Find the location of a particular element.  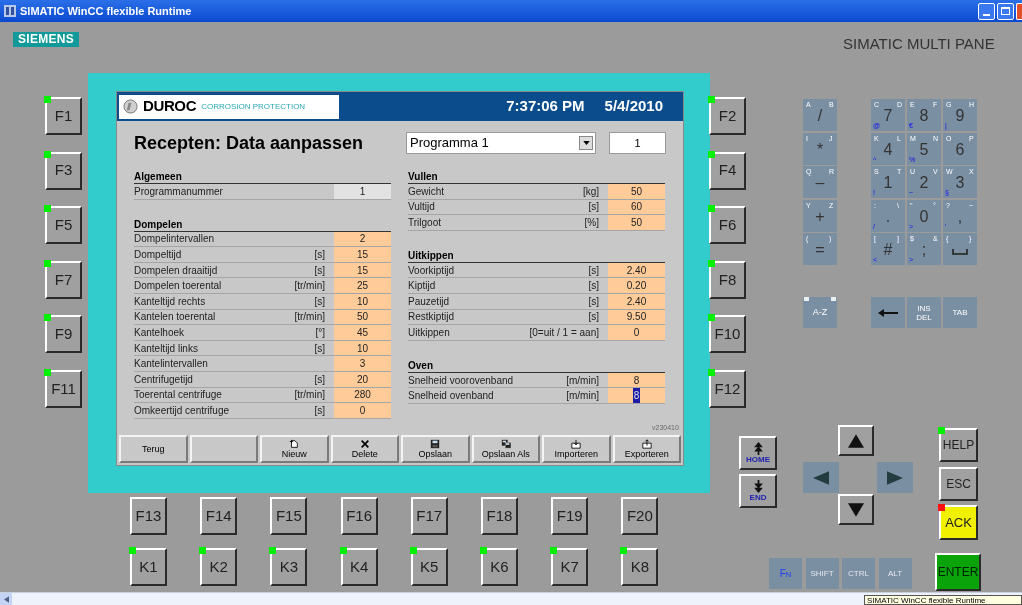

system-key: ENTER is located at coordinates (958, 572).